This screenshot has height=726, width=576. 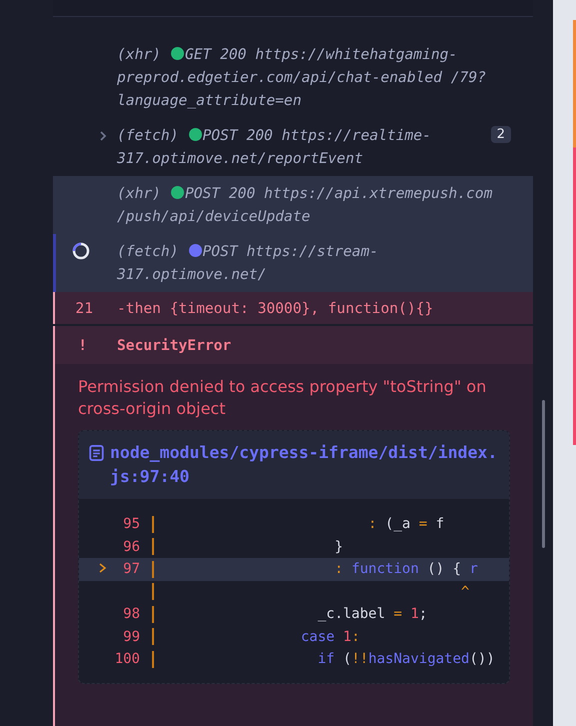 What do you see at coordinates (96, 453) in the screenshot?
I see `file-icon` at bounding box center [96, 453].